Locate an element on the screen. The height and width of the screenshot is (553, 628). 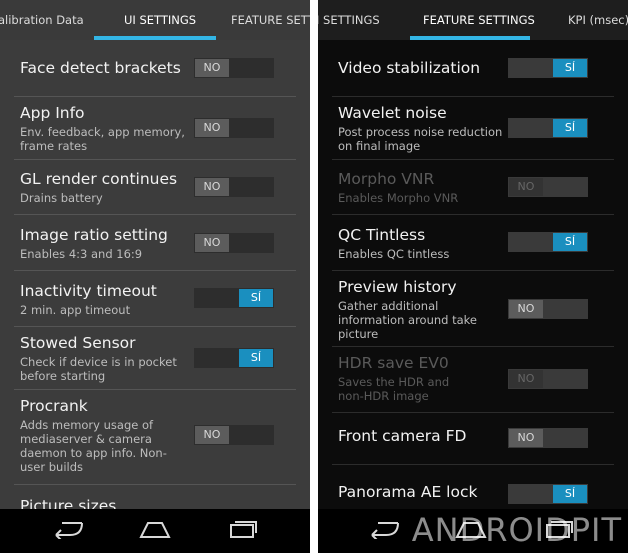
setting-title: Wavelet noise is located at coordinates (392, 113).